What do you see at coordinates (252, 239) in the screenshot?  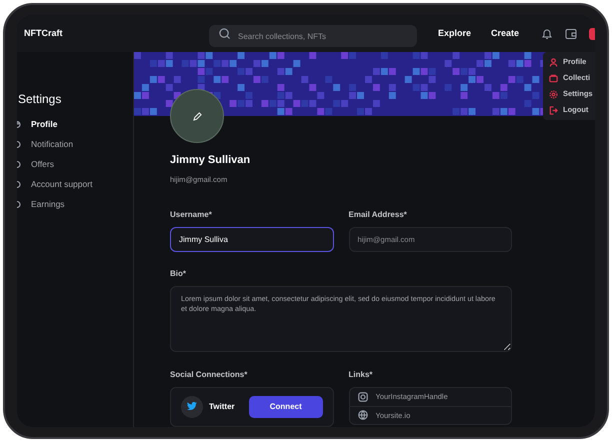 I see `username-input: Jimmy Sulliva` at bounding box center [252, 239].